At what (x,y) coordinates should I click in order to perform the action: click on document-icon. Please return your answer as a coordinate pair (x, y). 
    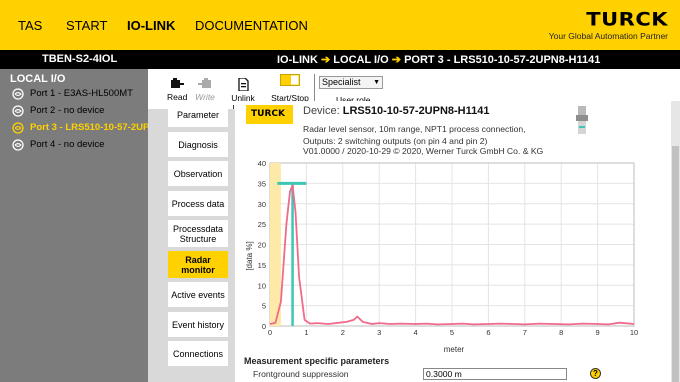
    Looking at the image, I should click on (243, 84).